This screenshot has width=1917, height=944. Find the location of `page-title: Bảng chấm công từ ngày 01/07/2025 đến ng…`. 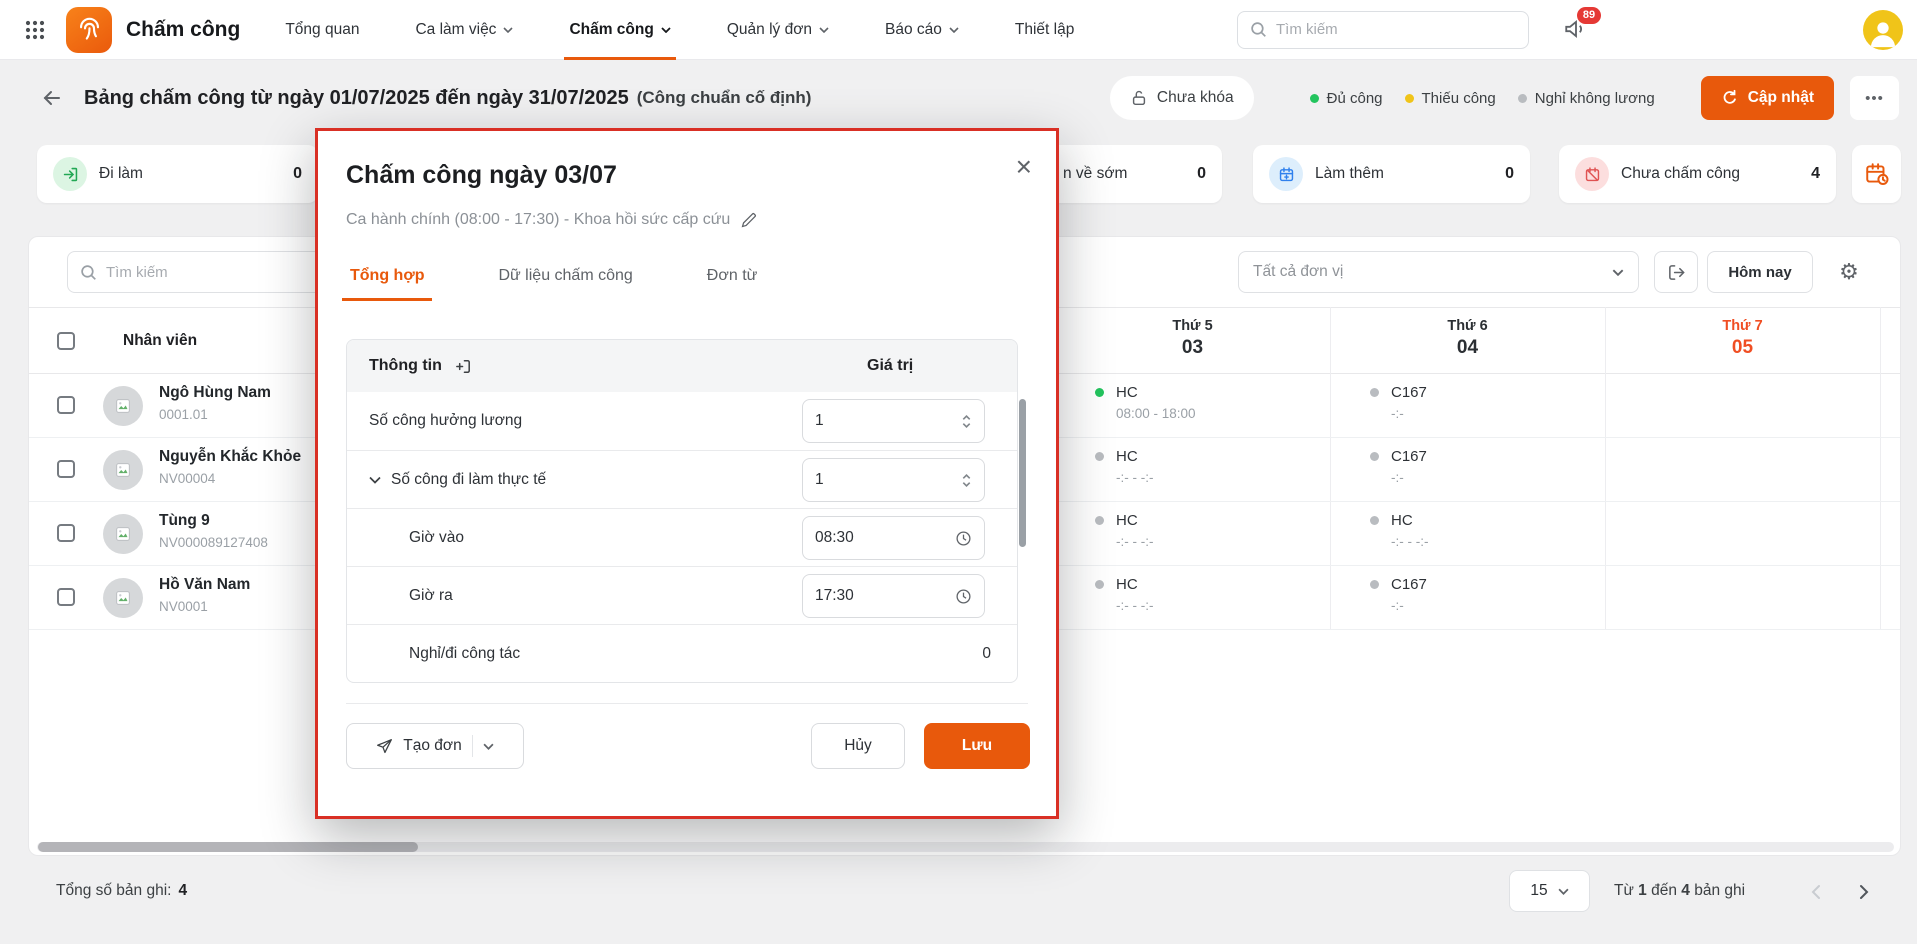

page-title: Bảng chấm công từ ngày 01/07/2025 đến ng… is located at coordinates (356, 97).